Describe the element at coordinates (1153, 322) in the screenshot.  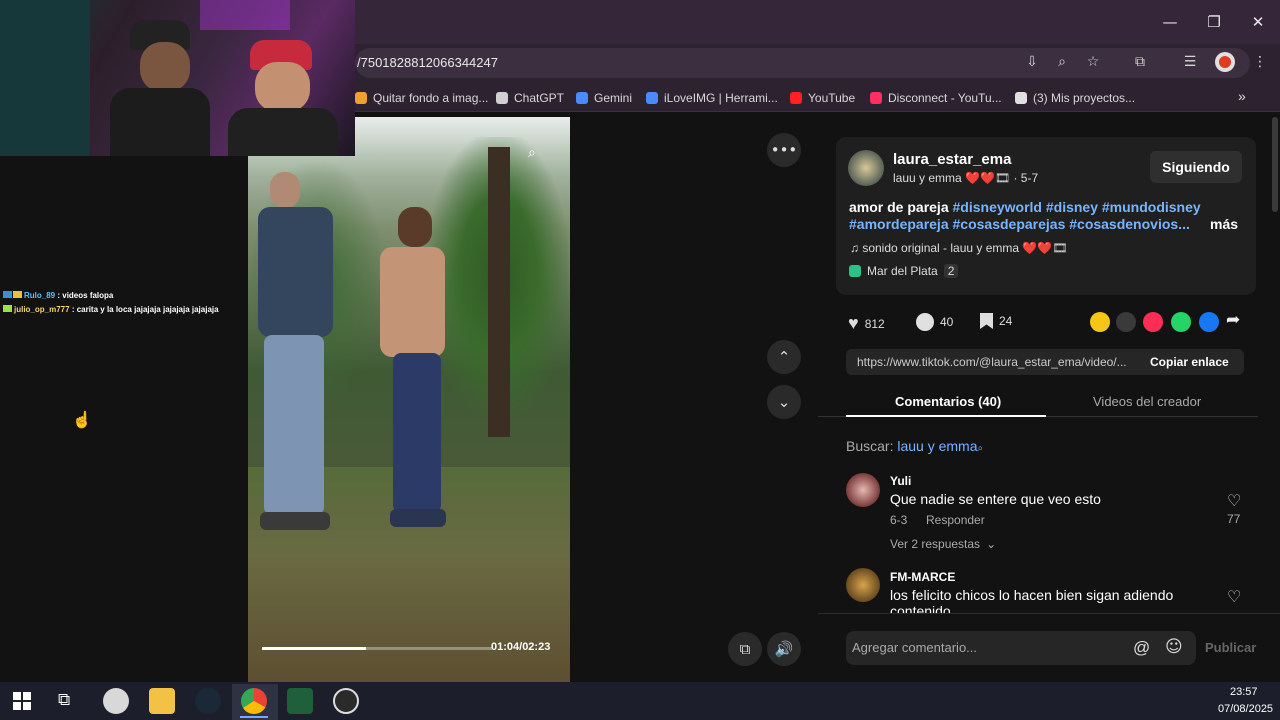
I see `send-icon` at that location.